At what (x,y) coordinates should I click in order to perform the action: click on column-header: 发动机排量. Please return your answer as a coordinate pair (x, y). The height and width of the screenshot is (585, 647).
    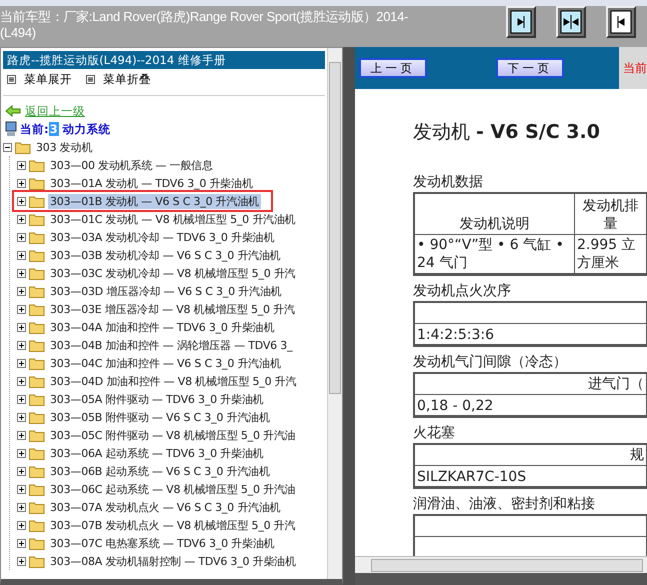
    Looking at the image, I should click on (611, 214).